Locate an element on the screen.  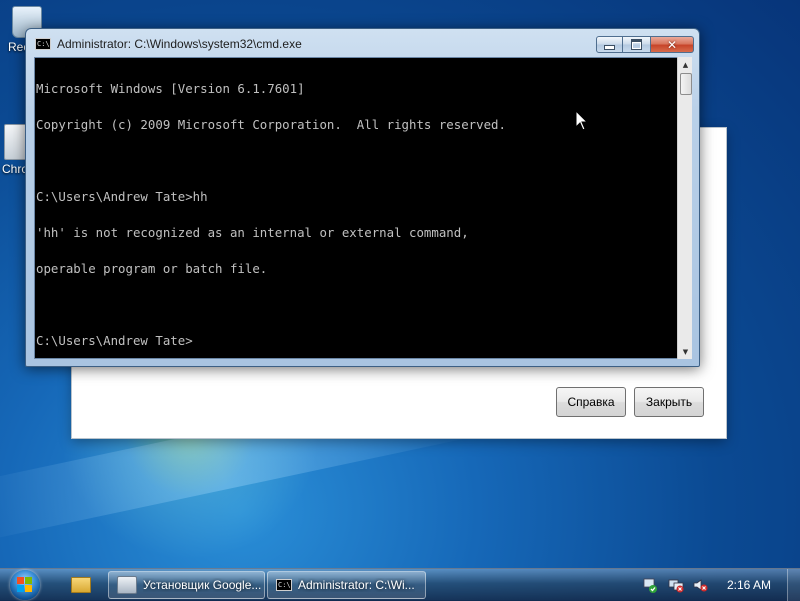
network-icon is located at coordinates (676, 585).